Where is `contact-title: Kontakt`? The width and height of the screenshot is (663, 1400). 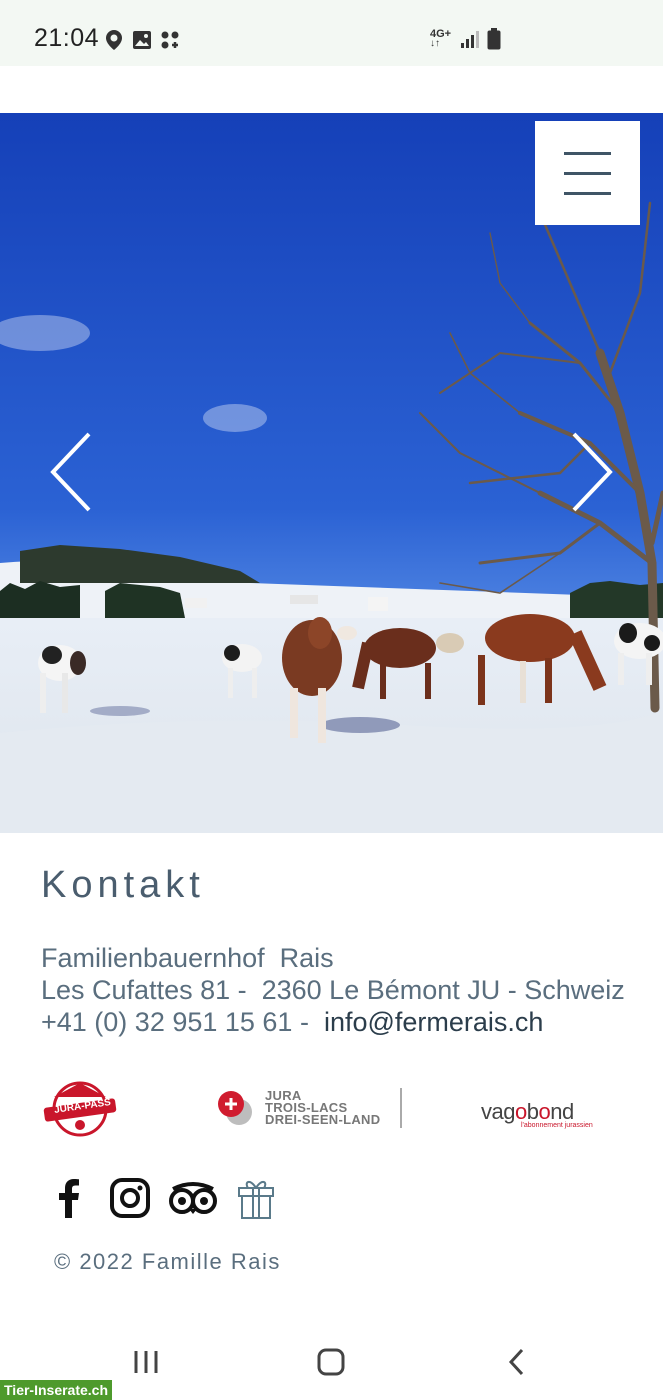 contact-title: Kontakt is located at coordinates (123, 885).